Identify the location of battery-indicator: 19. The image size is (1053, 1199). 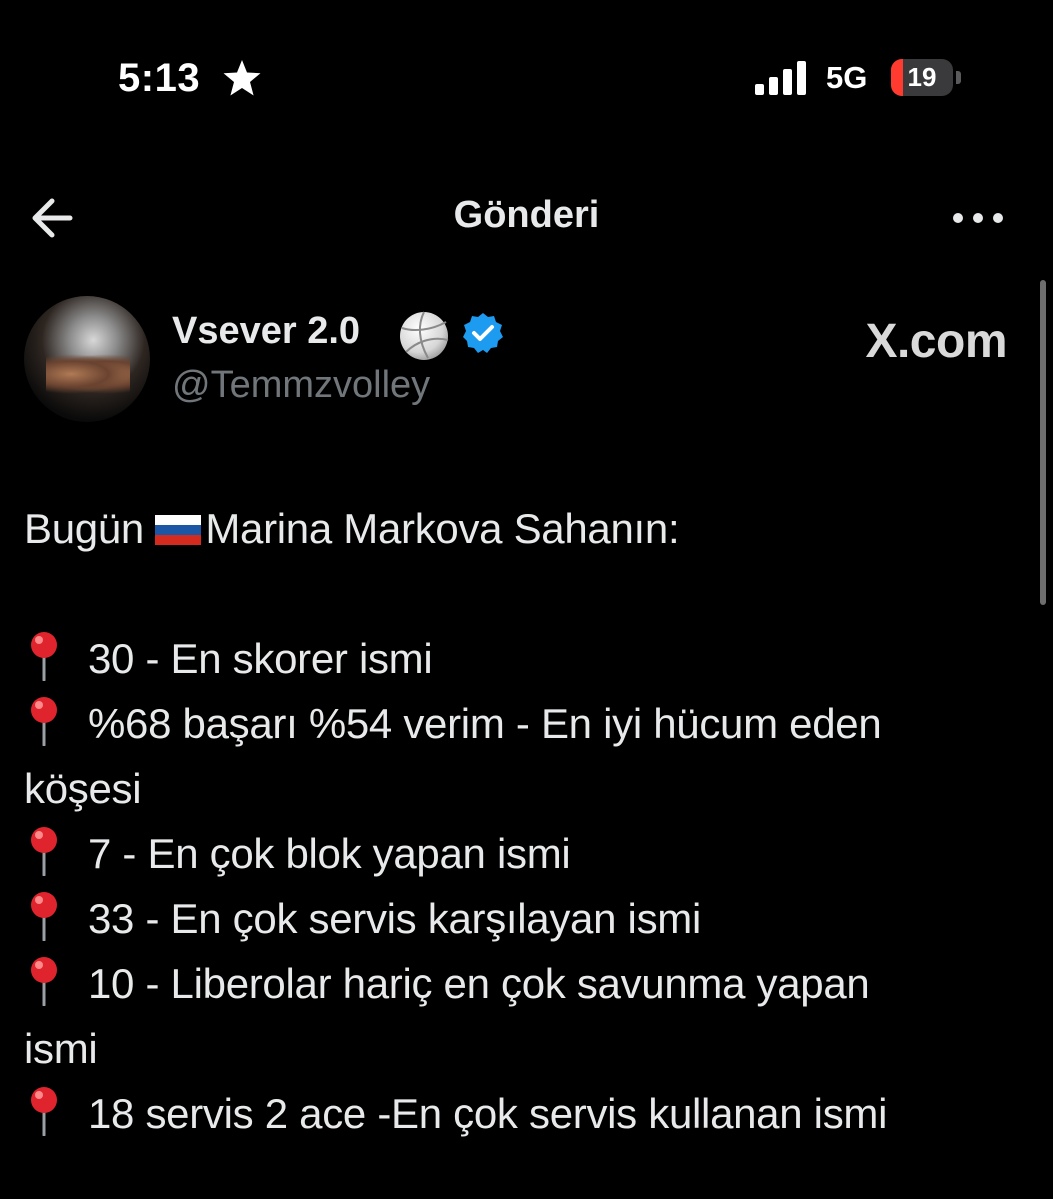
(922, 77).